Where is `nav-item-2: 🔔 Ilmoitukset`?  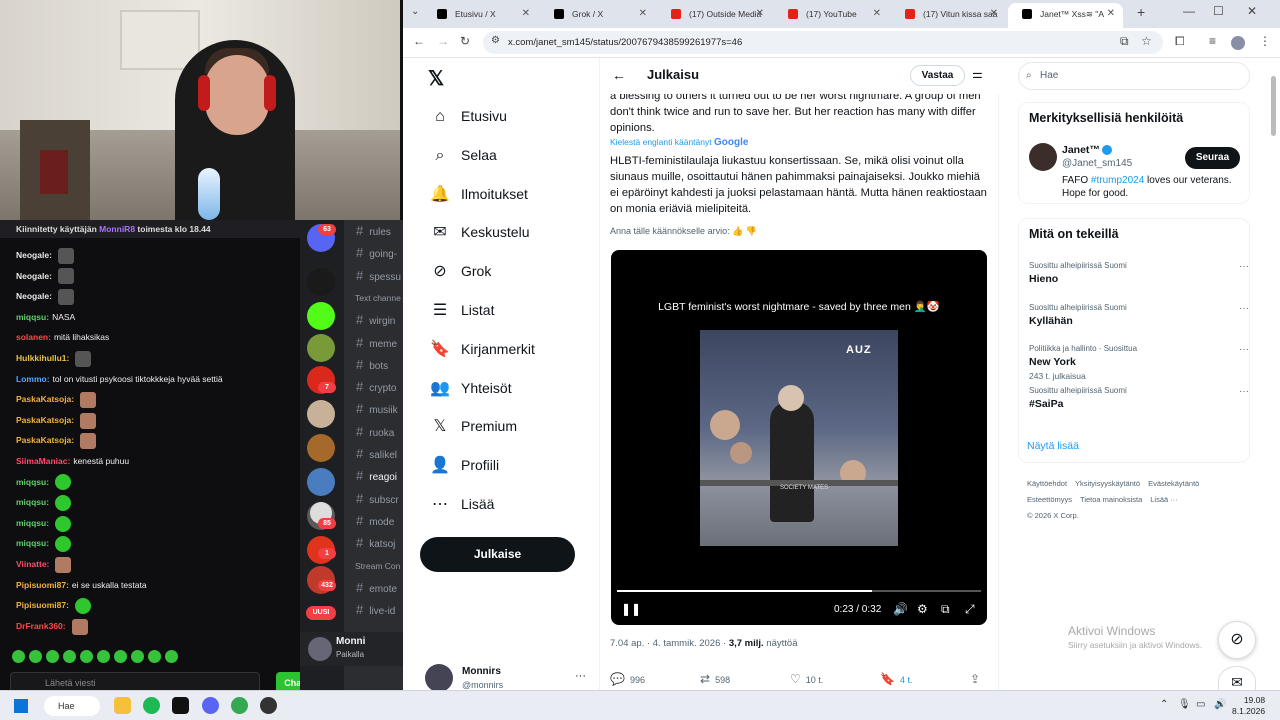
nav-item-2: 🔔 Ilmoitukset is located at coordinates (478, 194).